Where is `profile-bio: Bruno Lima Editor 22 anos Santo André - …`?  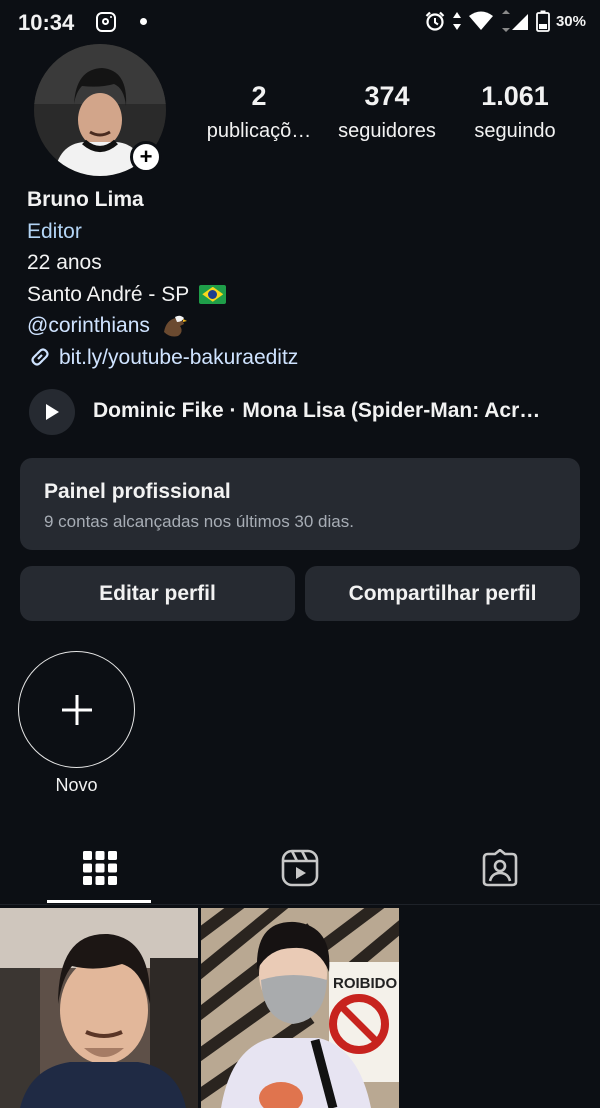
profile-bio: Bruno Lima Editor 22 anos Santo André - … is located at coordinates (162, 278).